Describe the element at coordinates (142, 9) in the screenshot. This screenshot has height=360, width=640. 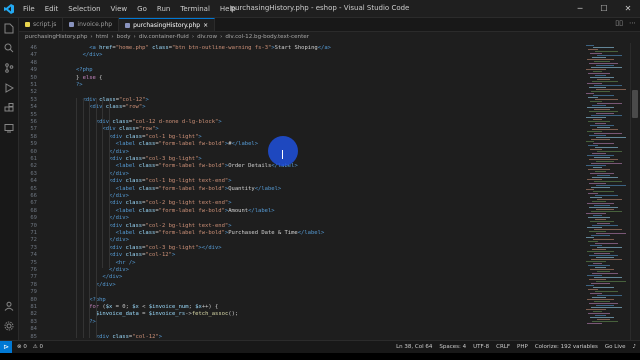
I see `menu-item-go: Go` at that location.